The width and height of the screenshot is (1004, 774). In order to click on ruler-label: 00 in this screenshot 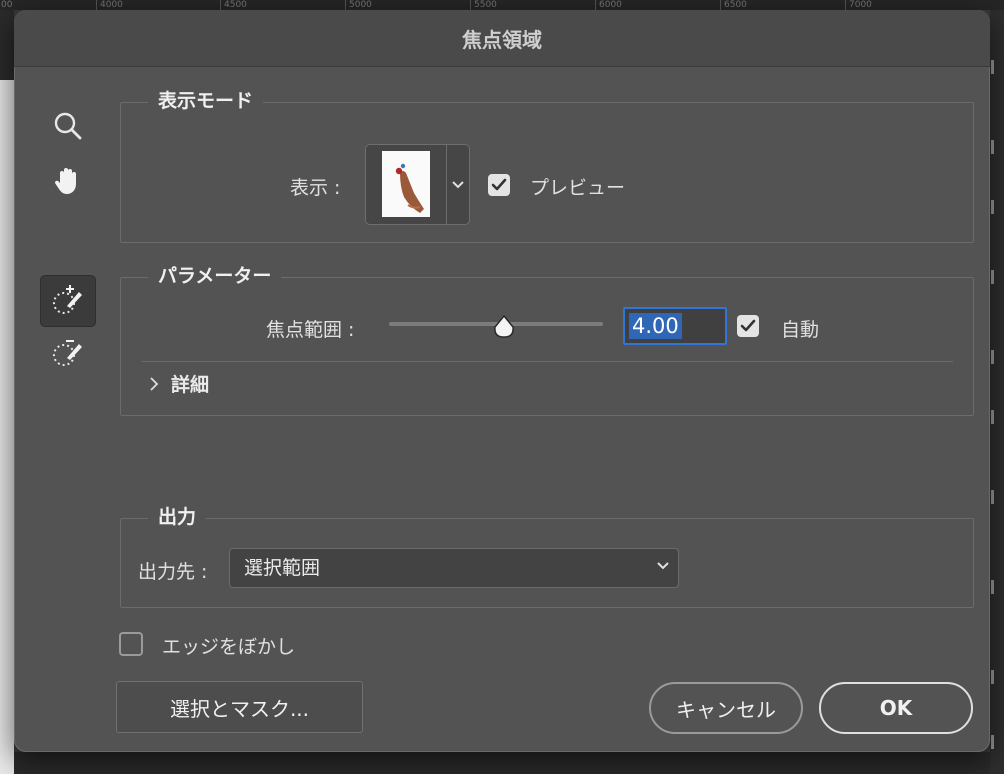, I will do `click(7, 5)`.